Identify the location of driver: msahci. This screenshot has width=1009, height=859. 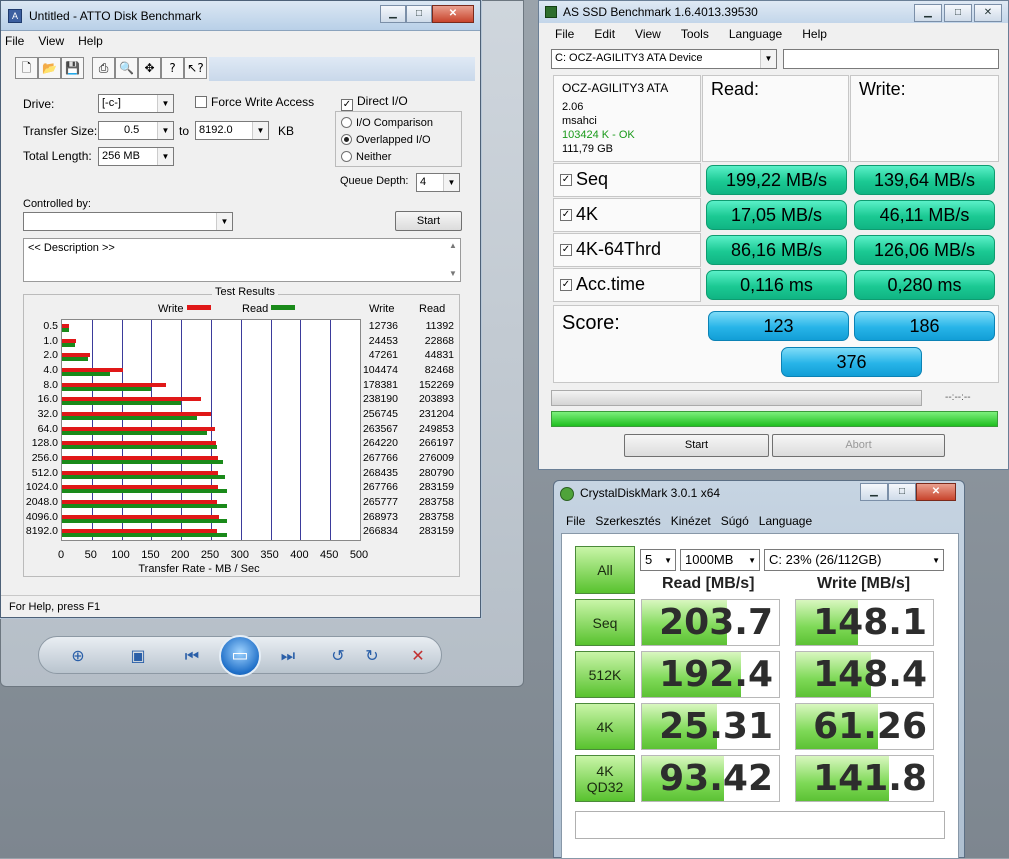
(579, 121).